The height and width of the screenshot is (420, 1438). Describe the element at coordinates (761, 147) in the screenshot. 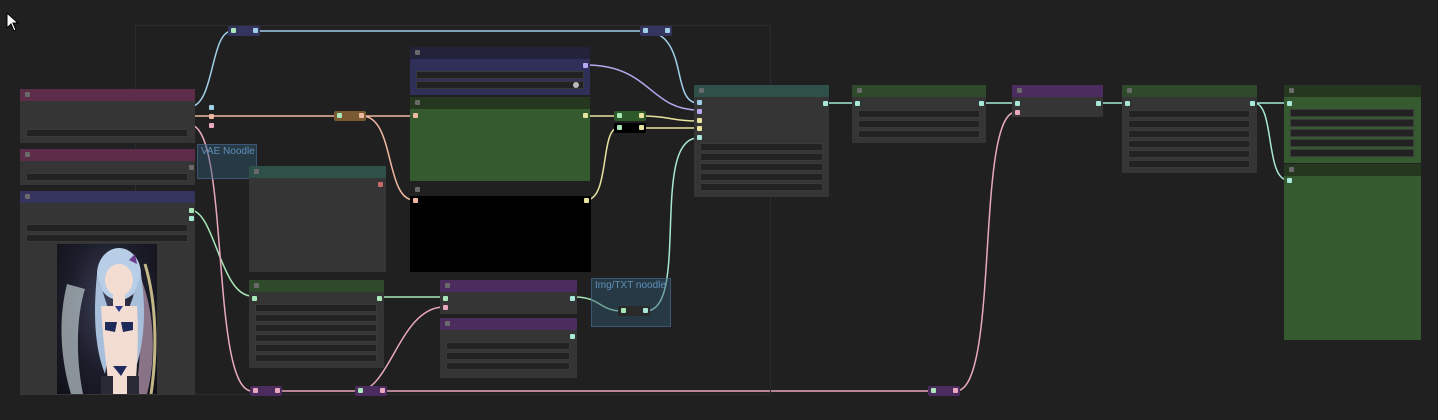

I see `seed-widget` at that location.